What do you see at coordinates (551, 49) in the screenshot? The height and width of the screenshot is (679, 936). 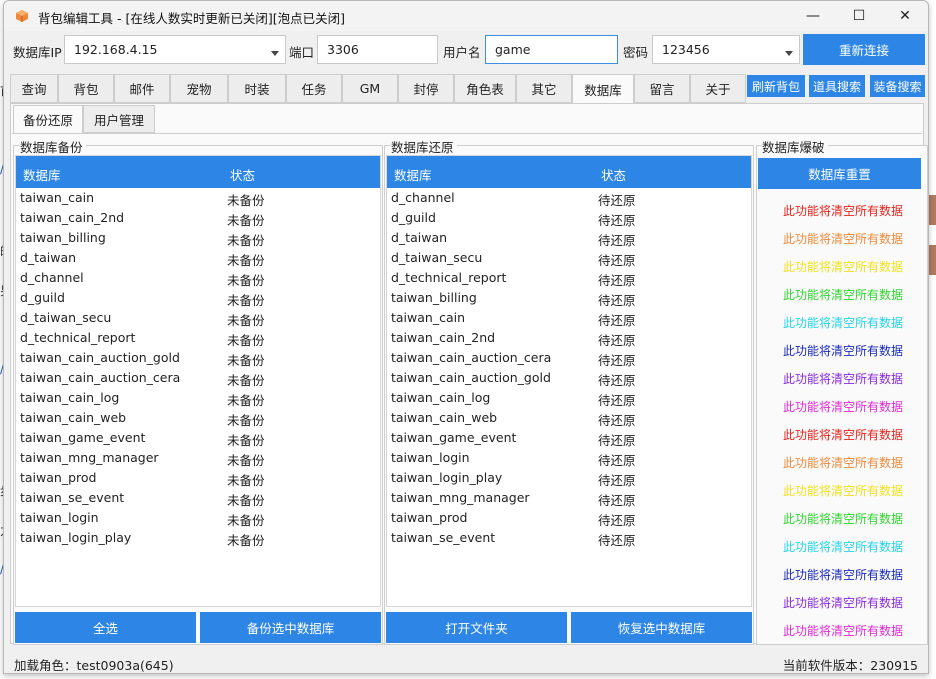 I see `username-input: game` at bounding box center [551, 49].